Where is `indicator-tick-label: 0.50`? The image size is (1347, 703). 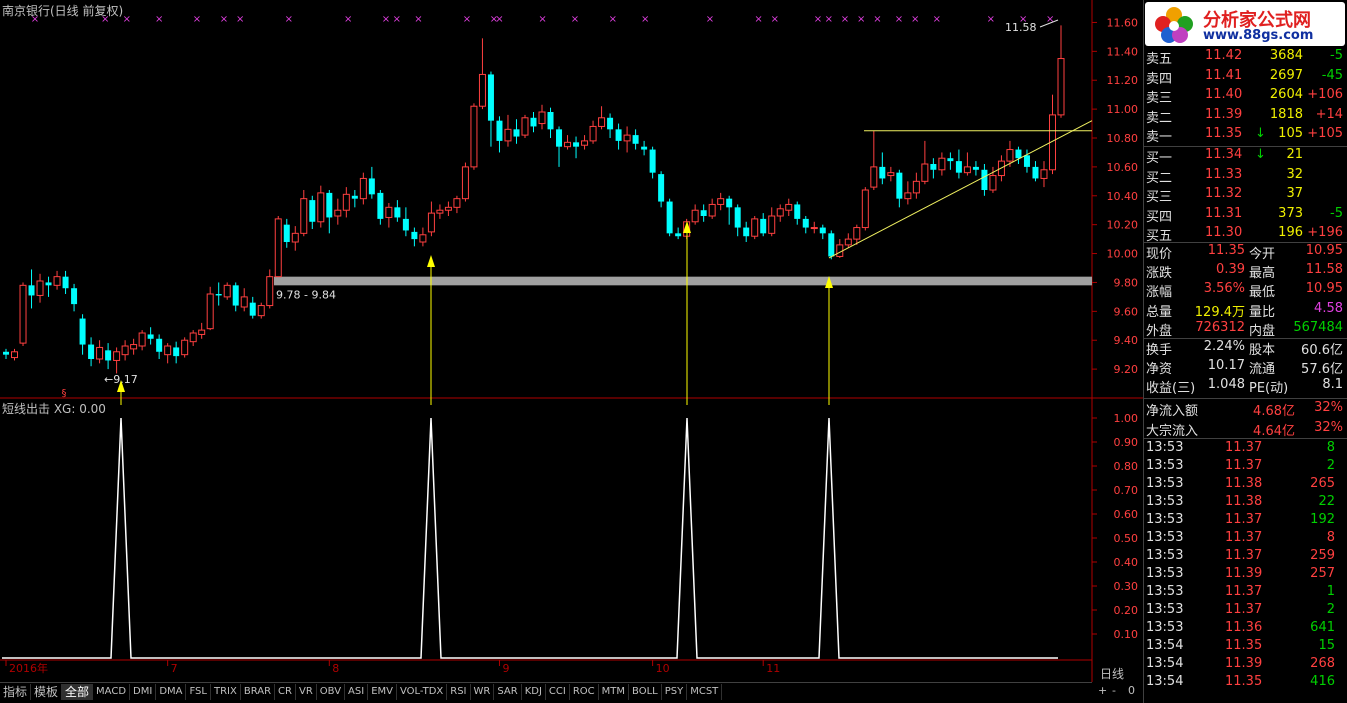
indicator-tick-label: 0.50 is located at coordinates (1126, 538).